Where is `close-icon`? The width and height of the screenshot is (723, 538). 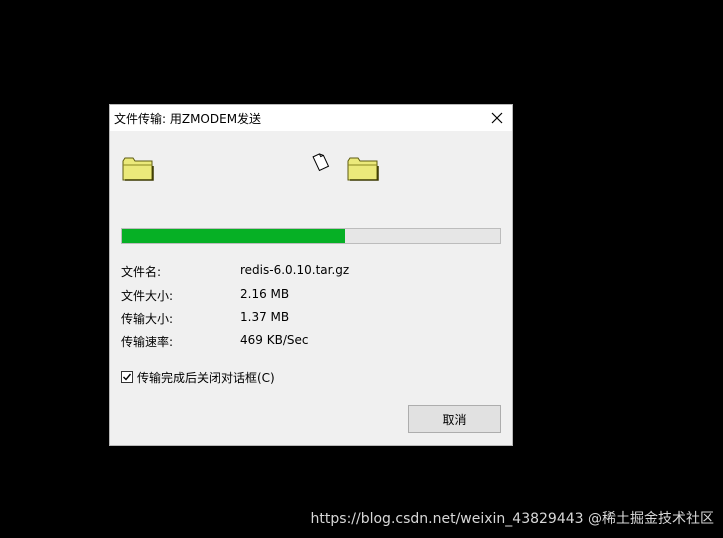 close-icon is located at coordinates (497, 118).